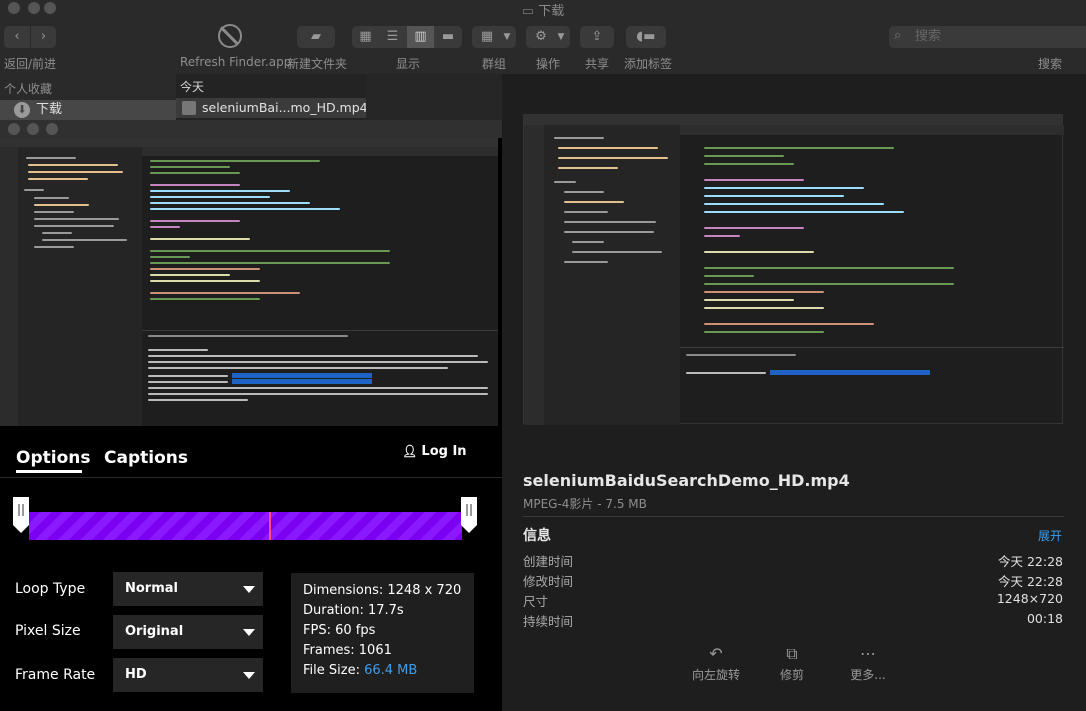 This screenshot has width=1086, height=711. Describe the element at coordinates (192, 87) in the screenshot. I see `date-group-header: 今天` at that location.